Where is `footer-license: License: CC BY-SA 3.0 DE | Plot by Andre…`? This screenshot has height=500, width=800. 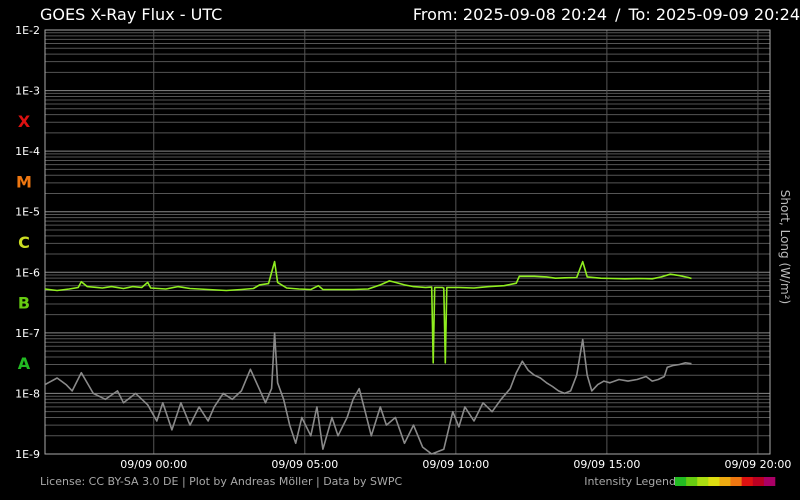
footer-license: License: CC BY-SA 3.0 DE | Plot by Andre… is located at coordinates (221, 481).